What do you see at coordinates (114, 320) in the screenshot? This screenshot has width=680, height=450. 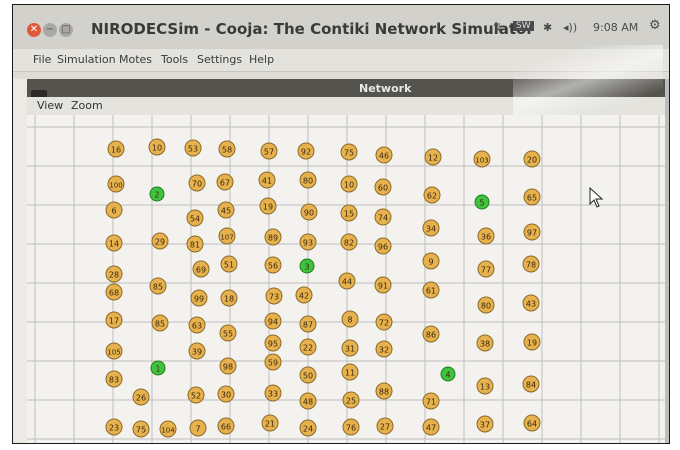 I see `mote: 17` at bounding box center [114, 320].